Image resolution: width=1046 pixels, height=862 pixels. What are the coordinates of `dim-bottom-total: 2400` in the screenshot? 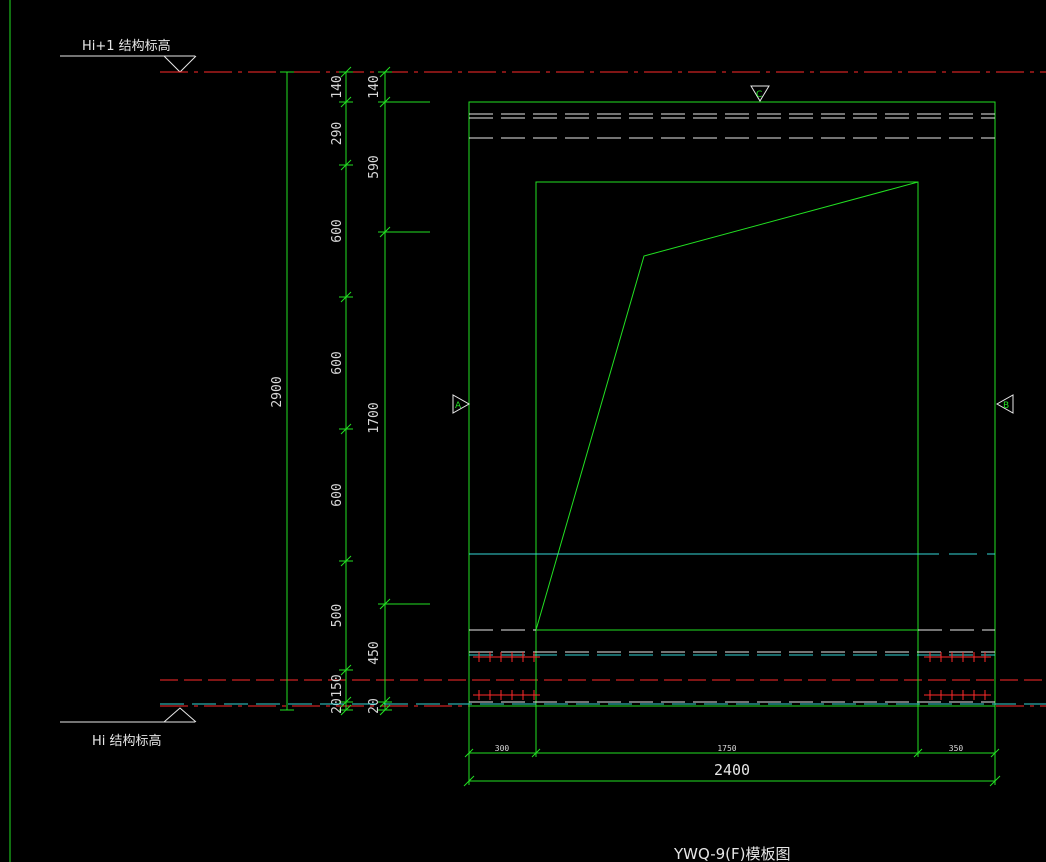 It's located at (732, 774).